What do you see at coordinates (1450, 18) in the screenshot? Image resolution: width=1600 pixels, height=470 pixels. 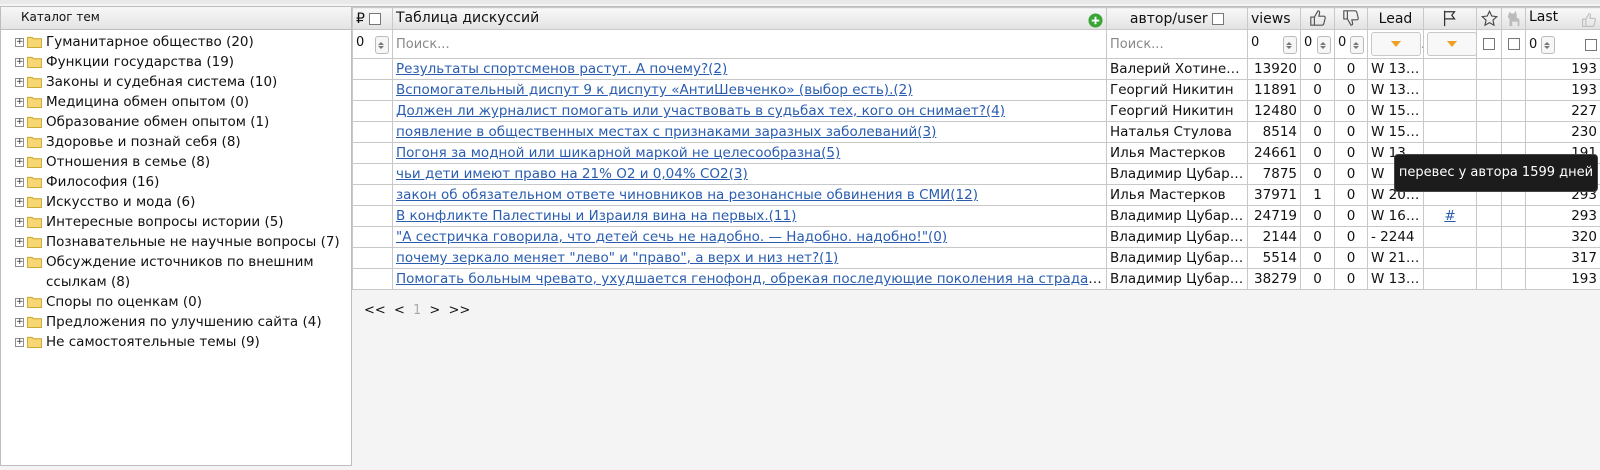 I see `flag-header` at bounding box center [1450, 18].